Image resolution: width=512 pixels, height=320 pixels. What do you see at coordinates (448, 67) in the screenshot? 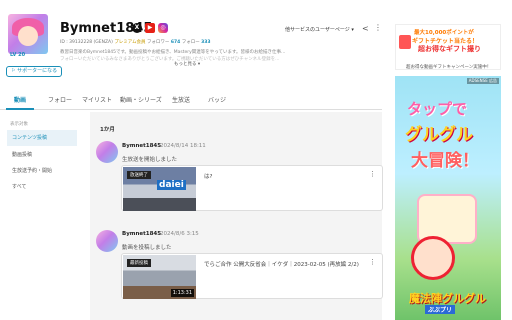
I see `gift-ad-caption: 超お得な動画ギフトキャンペーン実施中！` at bounding box center [448, 67].